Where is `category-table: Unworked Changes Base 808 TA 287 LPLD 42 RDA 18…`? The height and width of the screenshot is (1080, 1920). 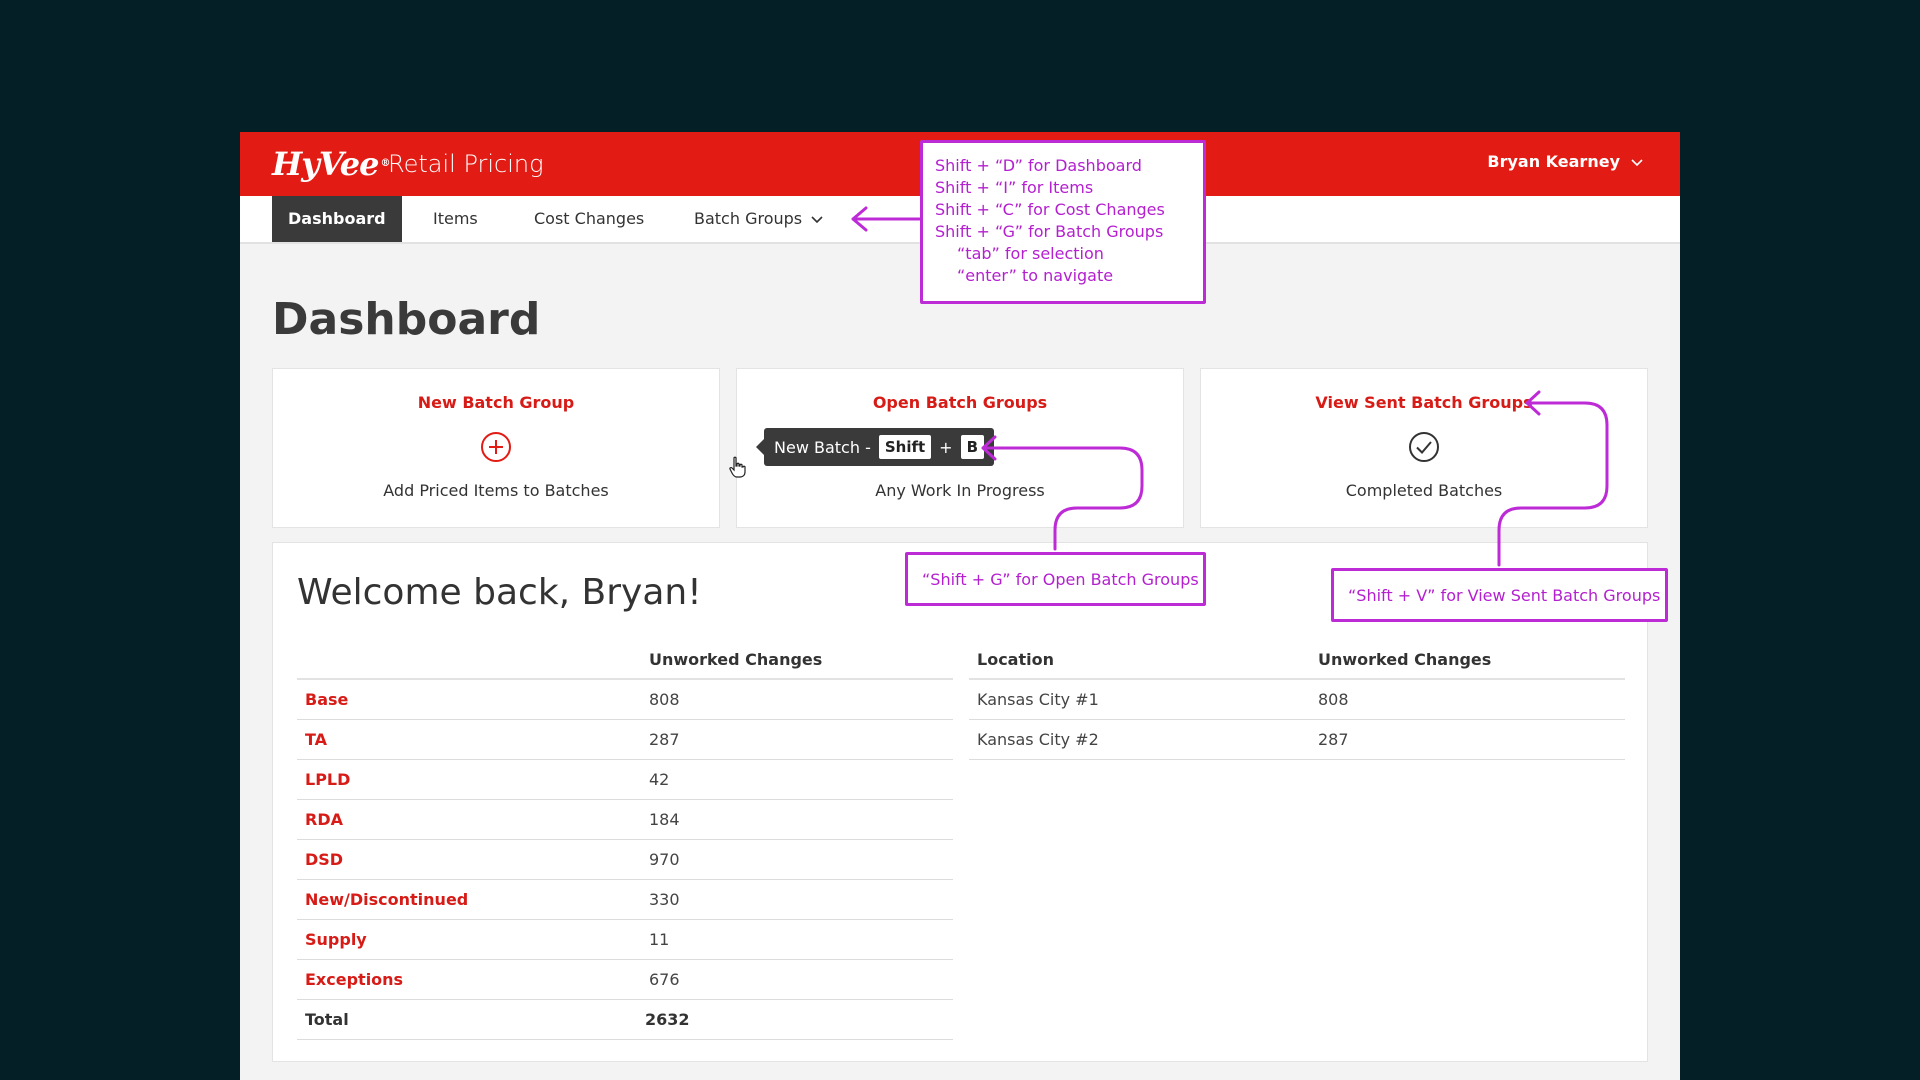
category-table: Unworked Changes Base 808 TA 287 LPLD 42 RDA 18… is located at coordinates (625, 840).